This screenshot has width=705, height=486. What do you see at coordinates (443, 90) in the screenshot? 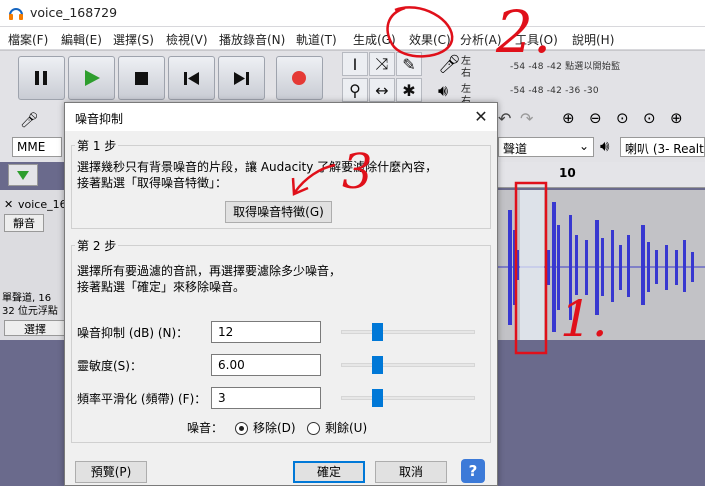
I see `speaker-icon: 🔊︎` at bounding box center [443, 90].